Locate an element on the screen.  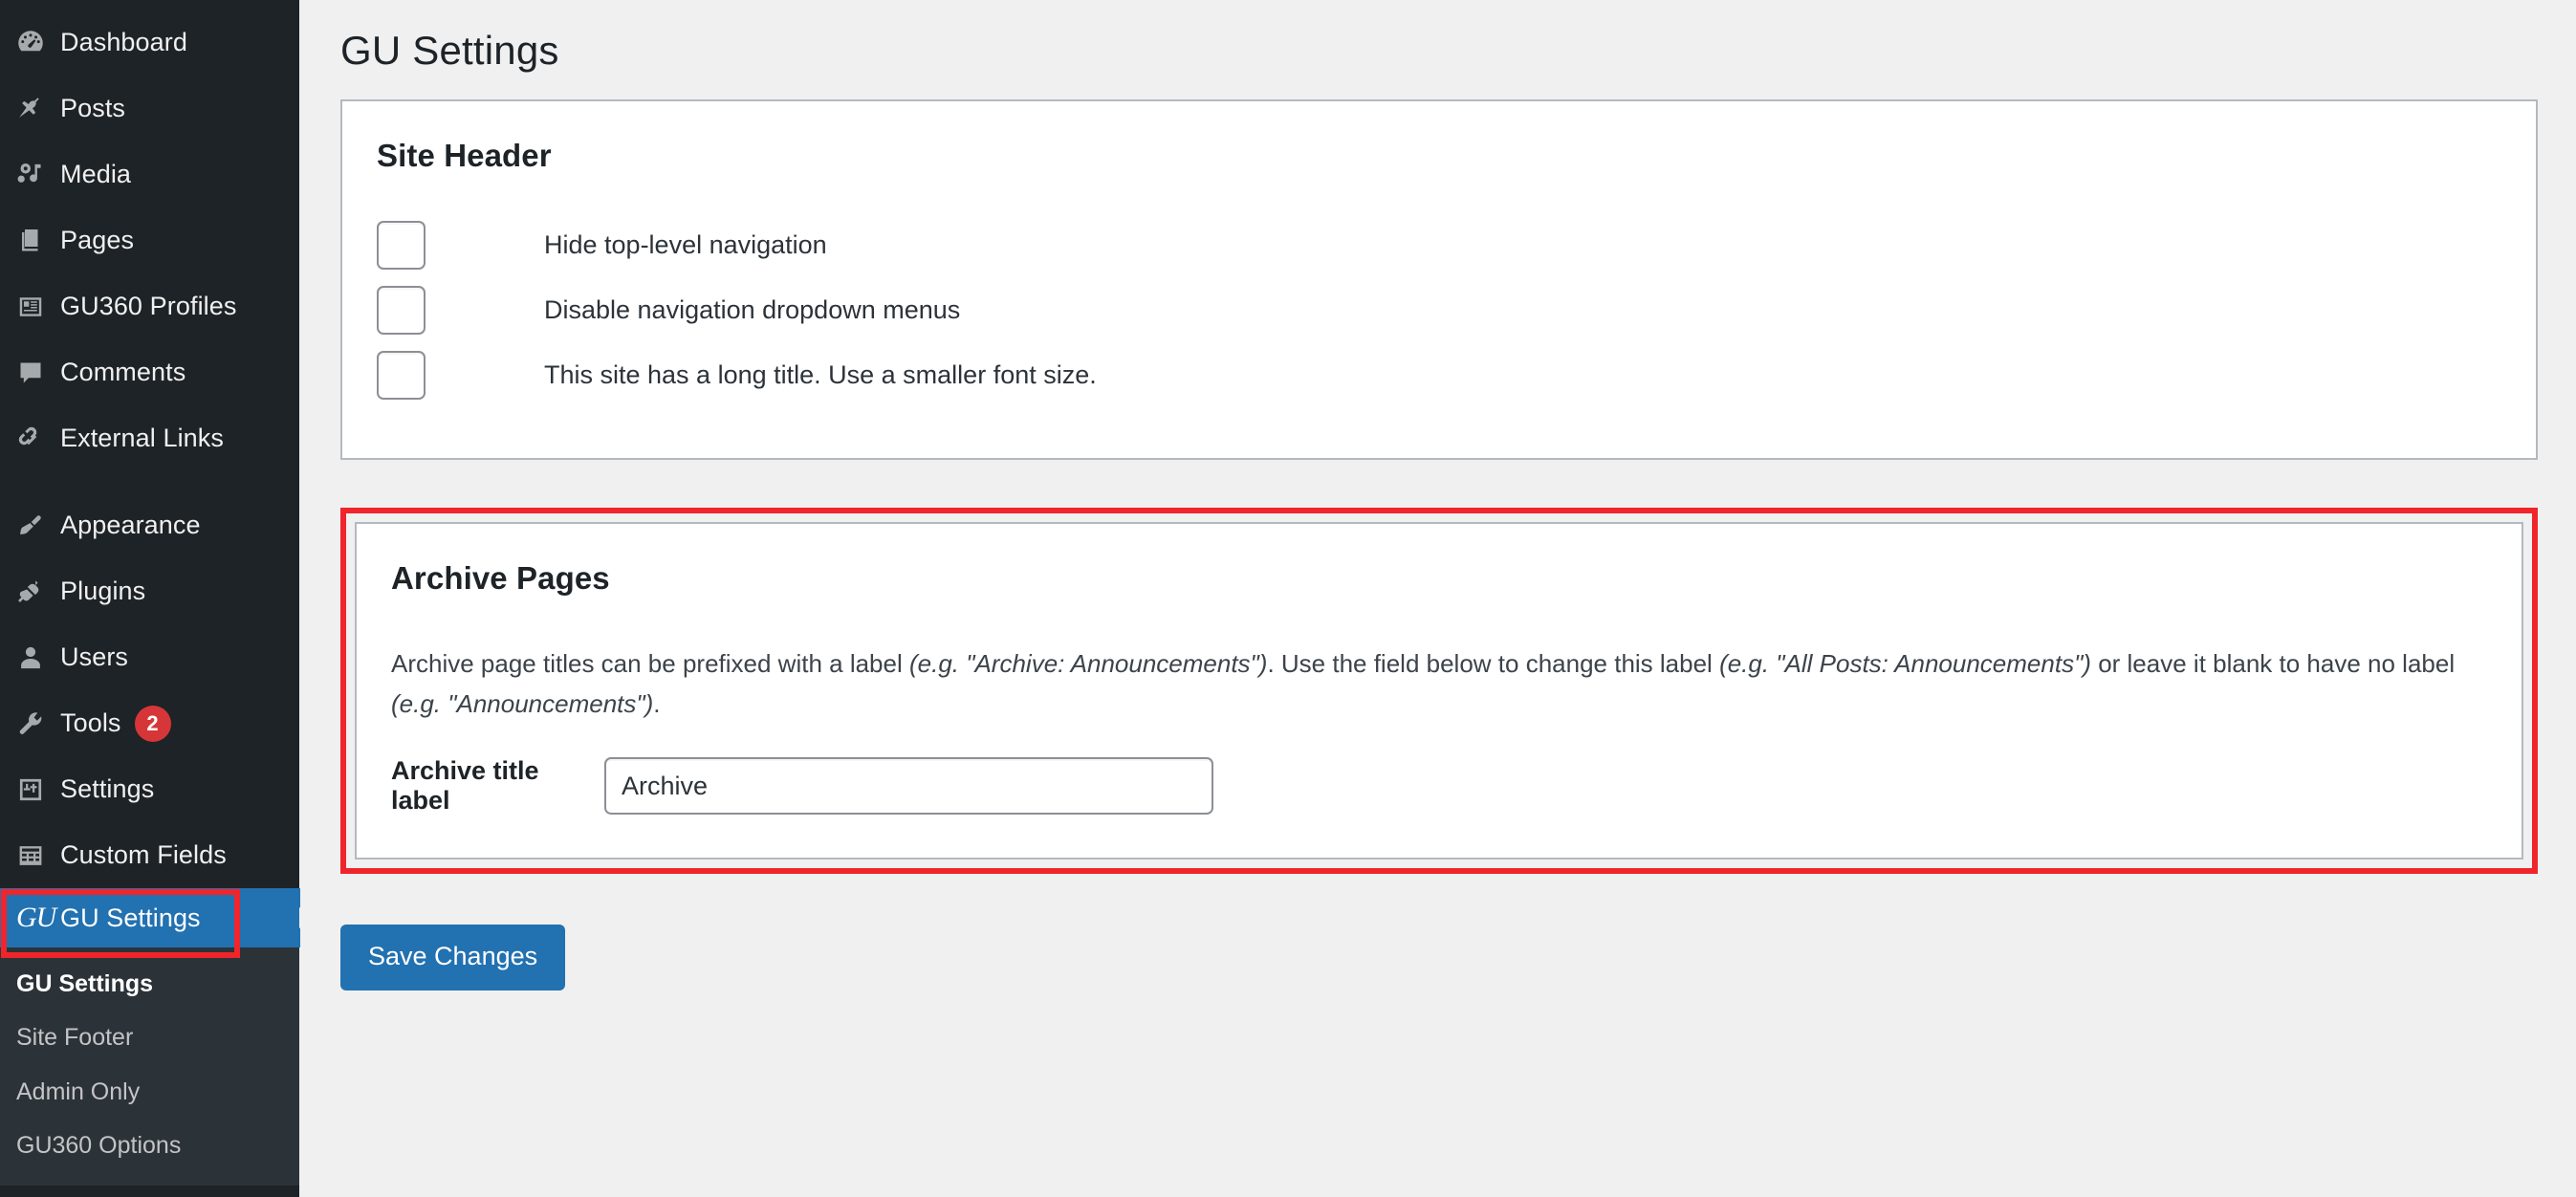
sidebar-item-label: GU Settings is located at coordinates (130, 917).